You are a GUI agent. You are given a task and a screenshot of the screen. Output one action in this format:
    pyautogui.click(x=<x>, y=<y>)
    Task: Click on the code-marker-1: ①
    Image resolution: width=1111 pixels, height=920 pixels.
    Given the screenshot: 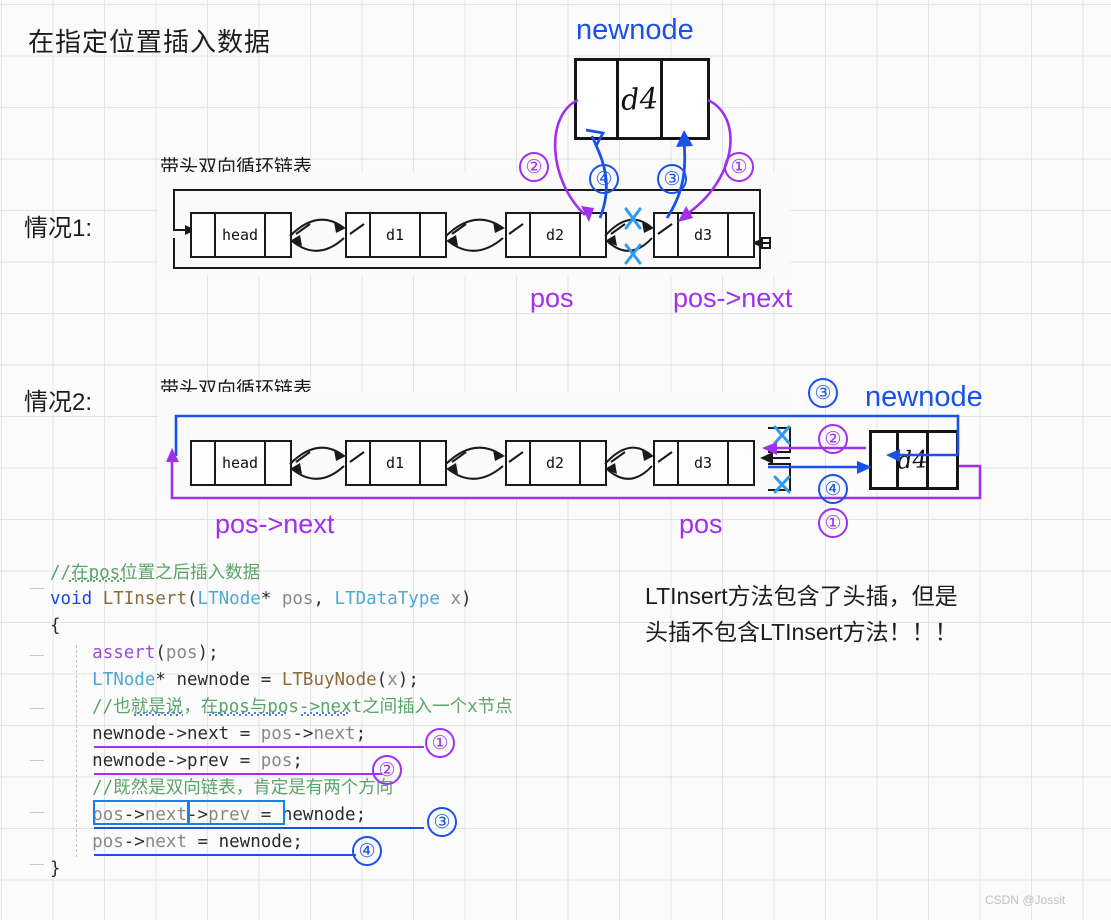 What is the action you would take?
    pyautogui.click(x=440, y=743)
    